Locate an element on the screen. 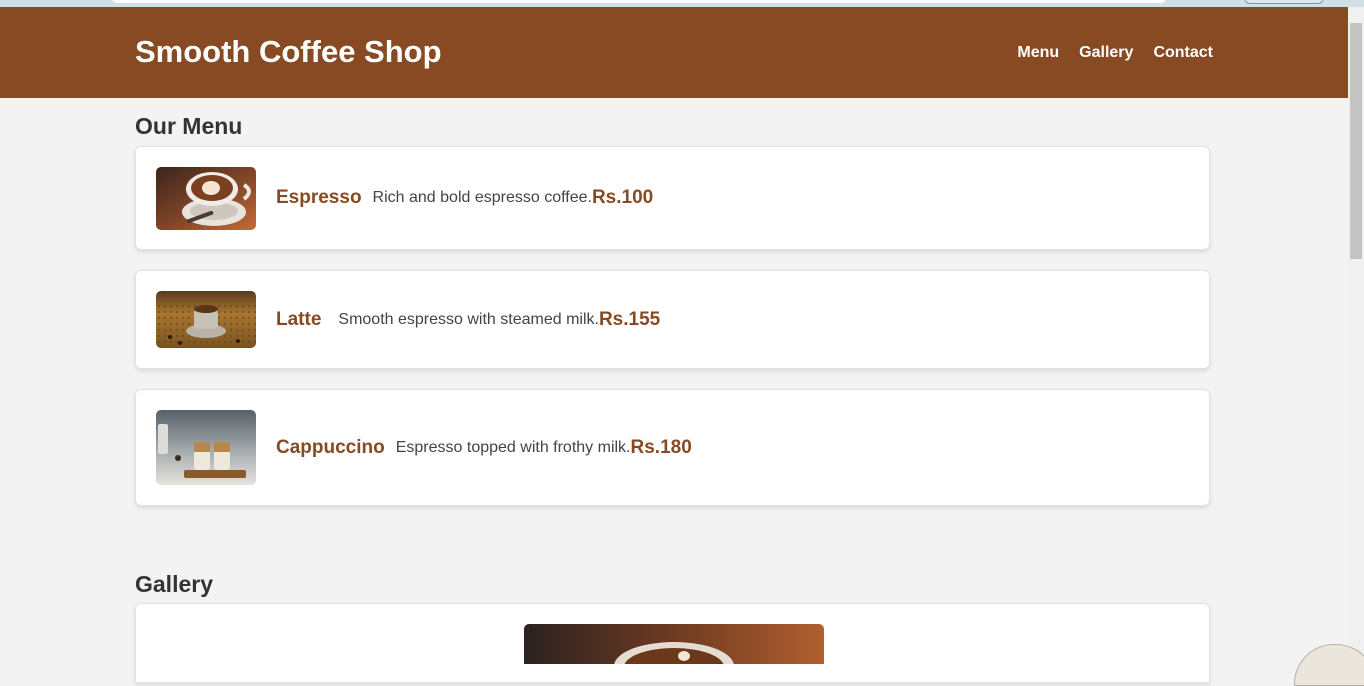 The height and width of the screenshot is (686, 1364). menu-item-name: Cappuccino is located at coordinates (330, 447).